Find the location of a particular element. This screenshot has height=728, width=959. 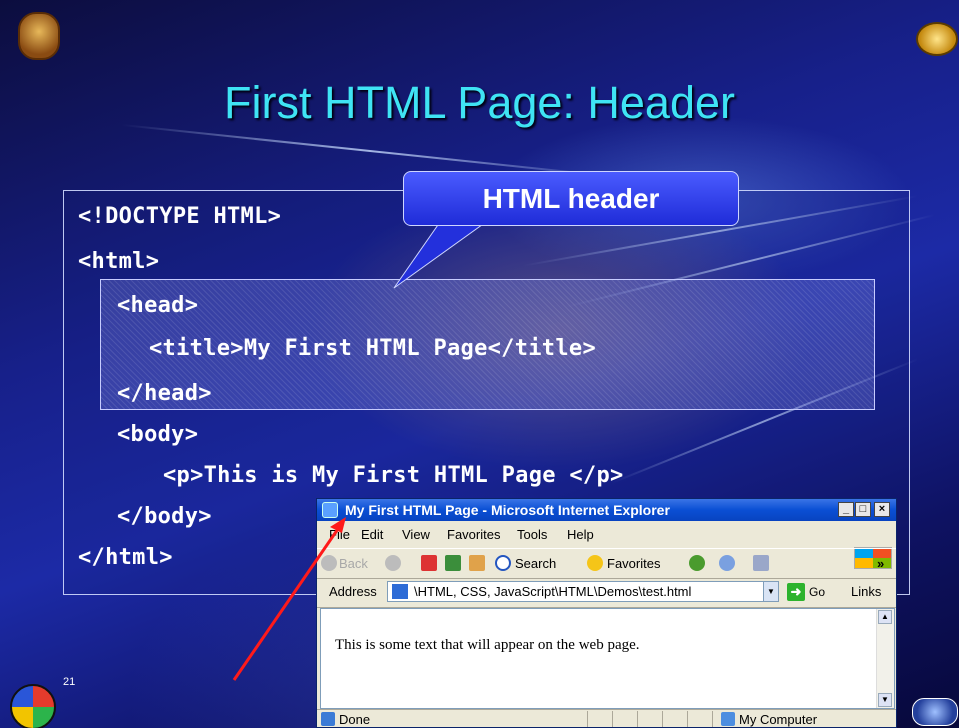

my-computer-icon is located at coordinates (728, 719).